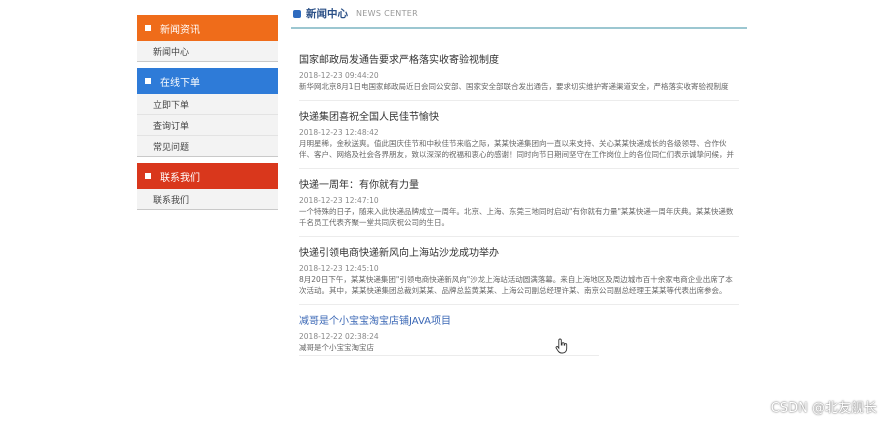 The height and width of the screenshot is (425, 893). I want to click on sidebar-group-order: 在线下单 立即下单 查询订单 常见问题, so click(207, 112).